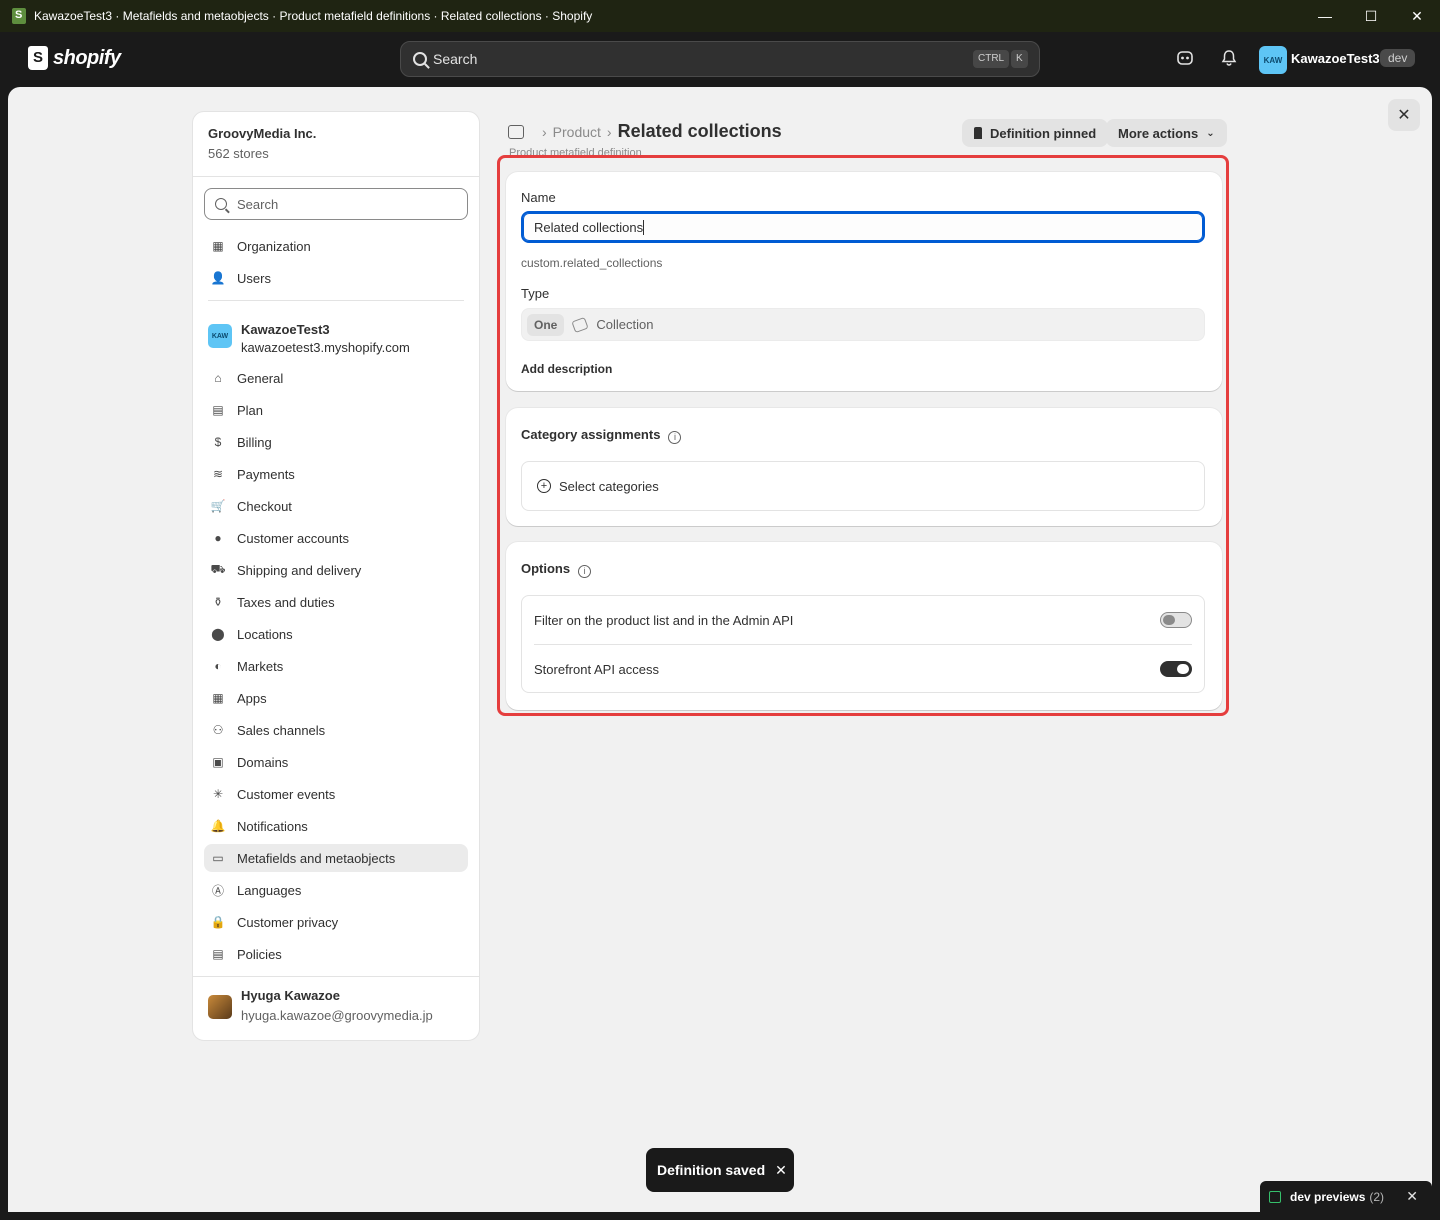 The height and width of the screenshot is (1220, 1440). I want to click on sidebar-item-customer-privacy: 🔒 Customer privacy, so click(336, 922).